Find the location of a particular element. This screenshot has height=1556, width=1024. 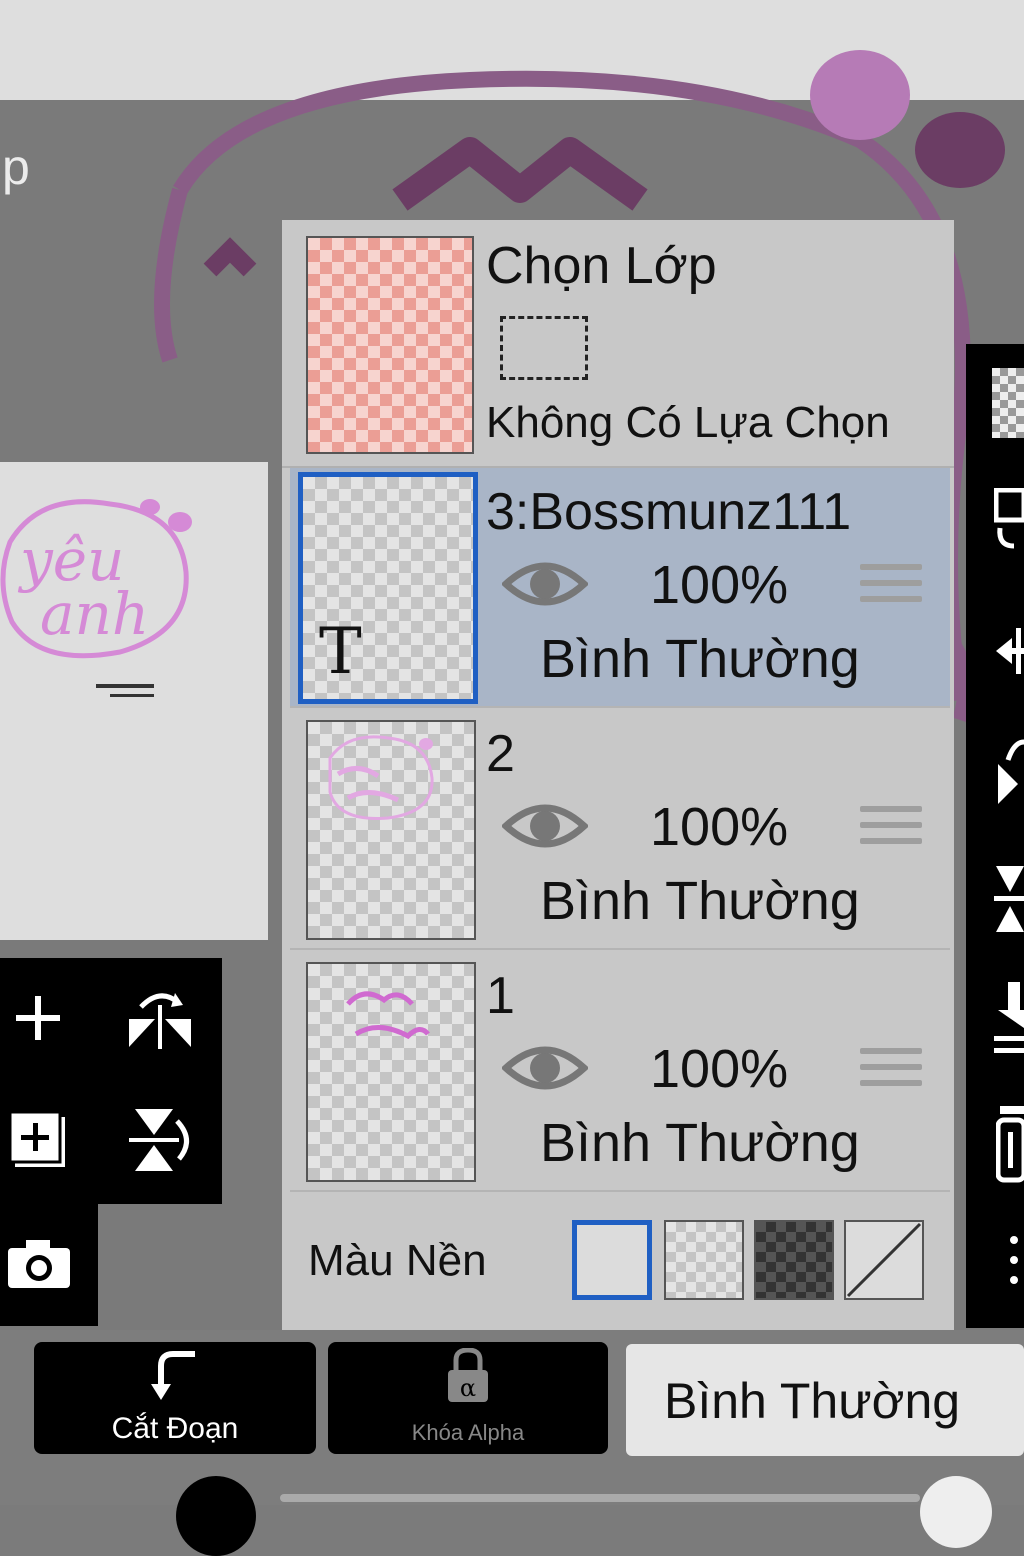

background-color-row: Màu Nền is located at coordinates (618, 1260).